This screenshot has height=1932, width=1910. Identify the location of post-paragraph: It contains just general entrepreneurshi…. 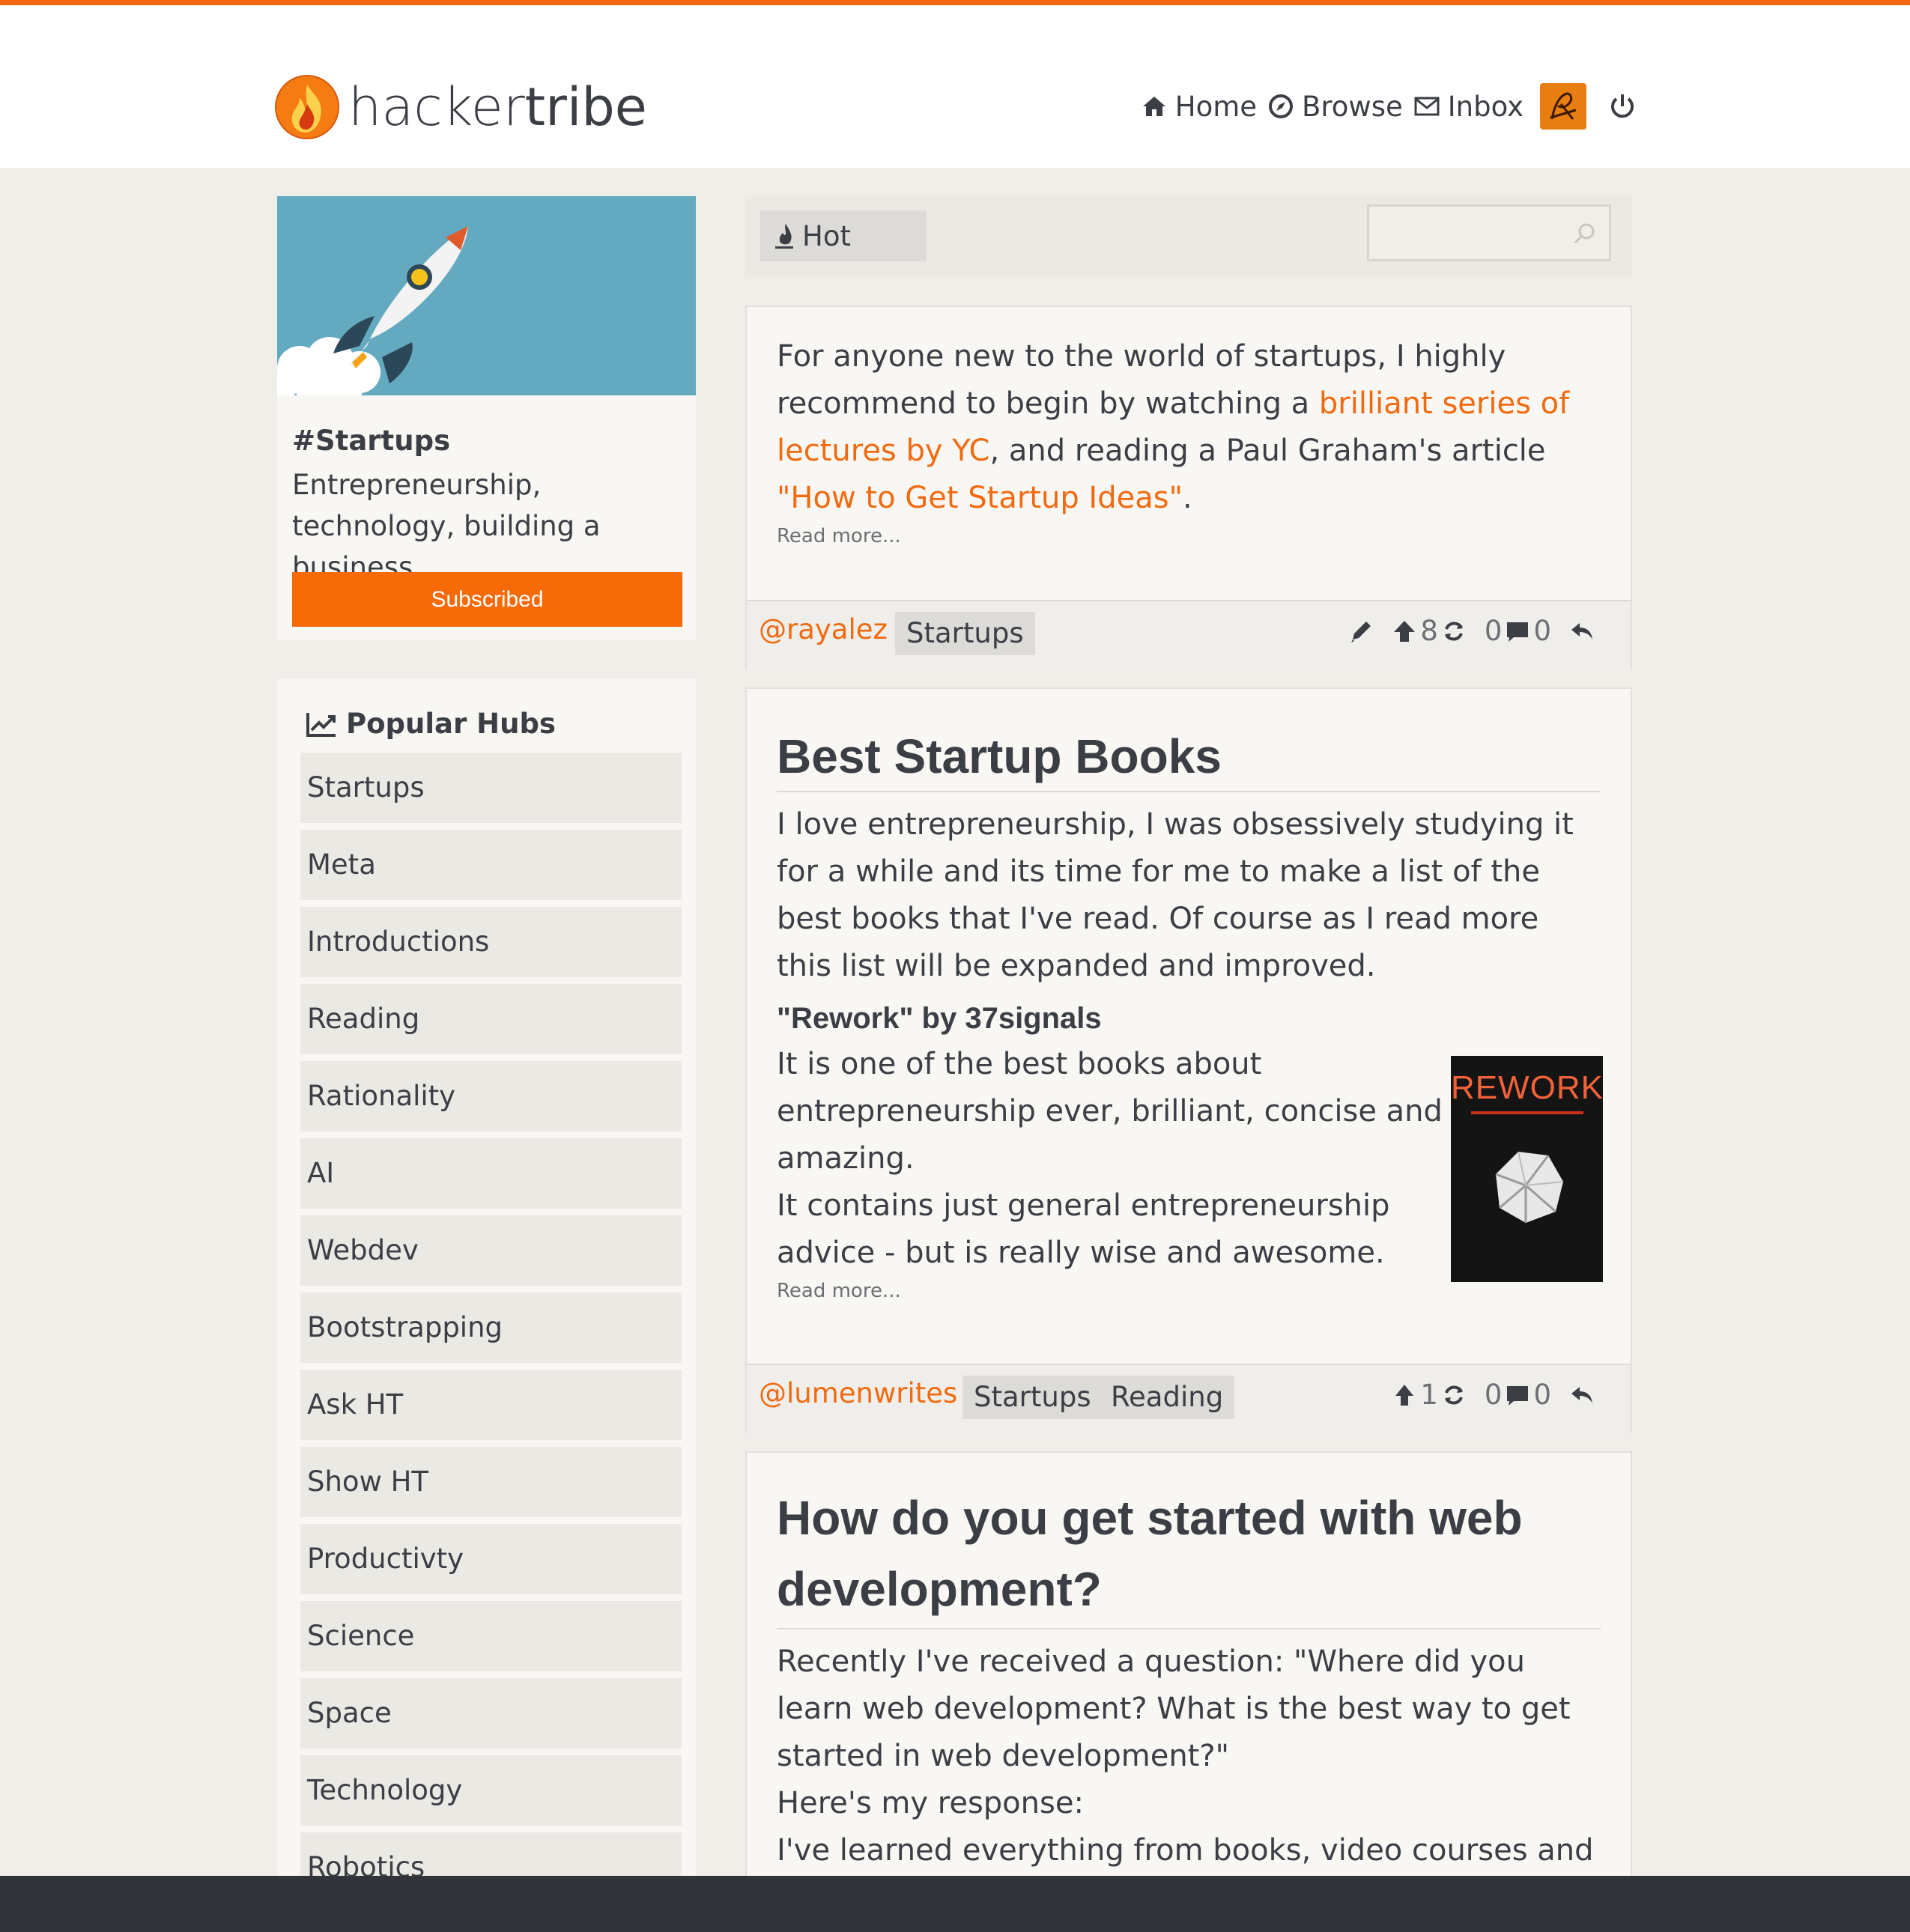
(1083, 1229).